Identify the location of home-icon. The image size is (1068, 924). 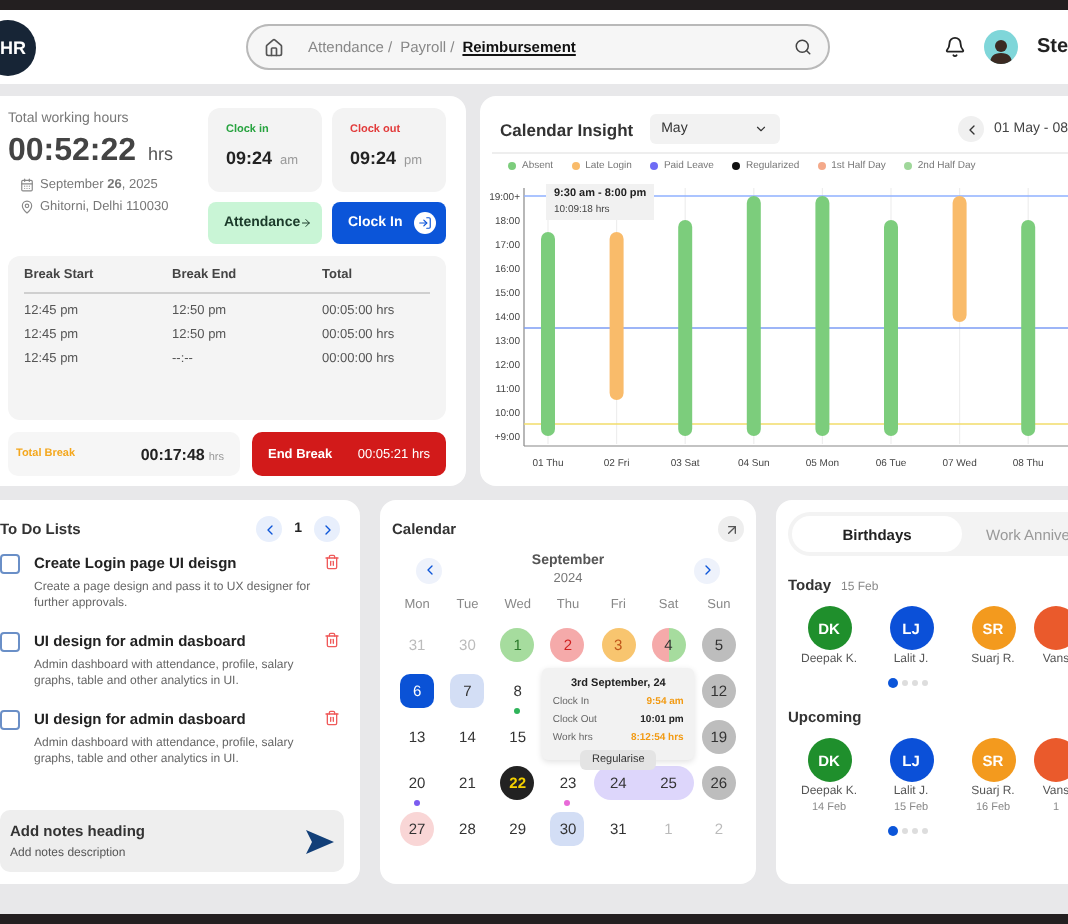
(274, 47).